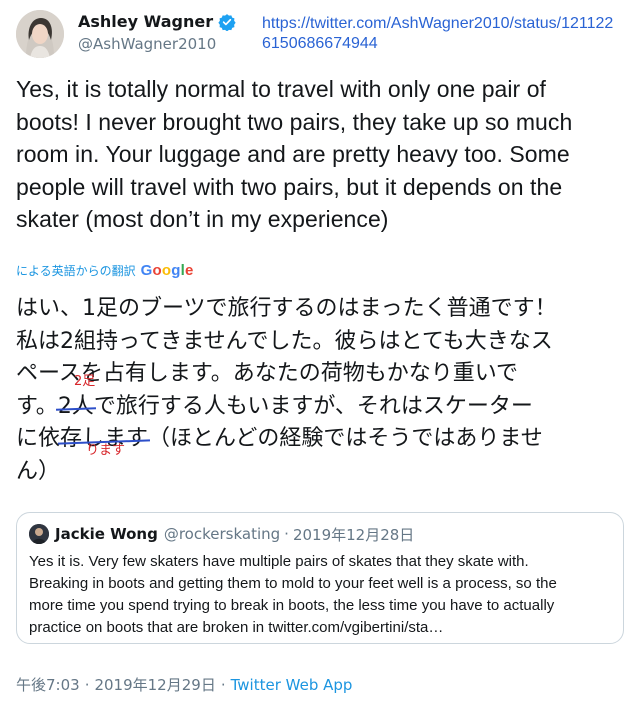 The image size is (640, 702). I want to click on translated-line: はい、1足のブーツで旅行するのはまったく普通です！, so click(286, 308).